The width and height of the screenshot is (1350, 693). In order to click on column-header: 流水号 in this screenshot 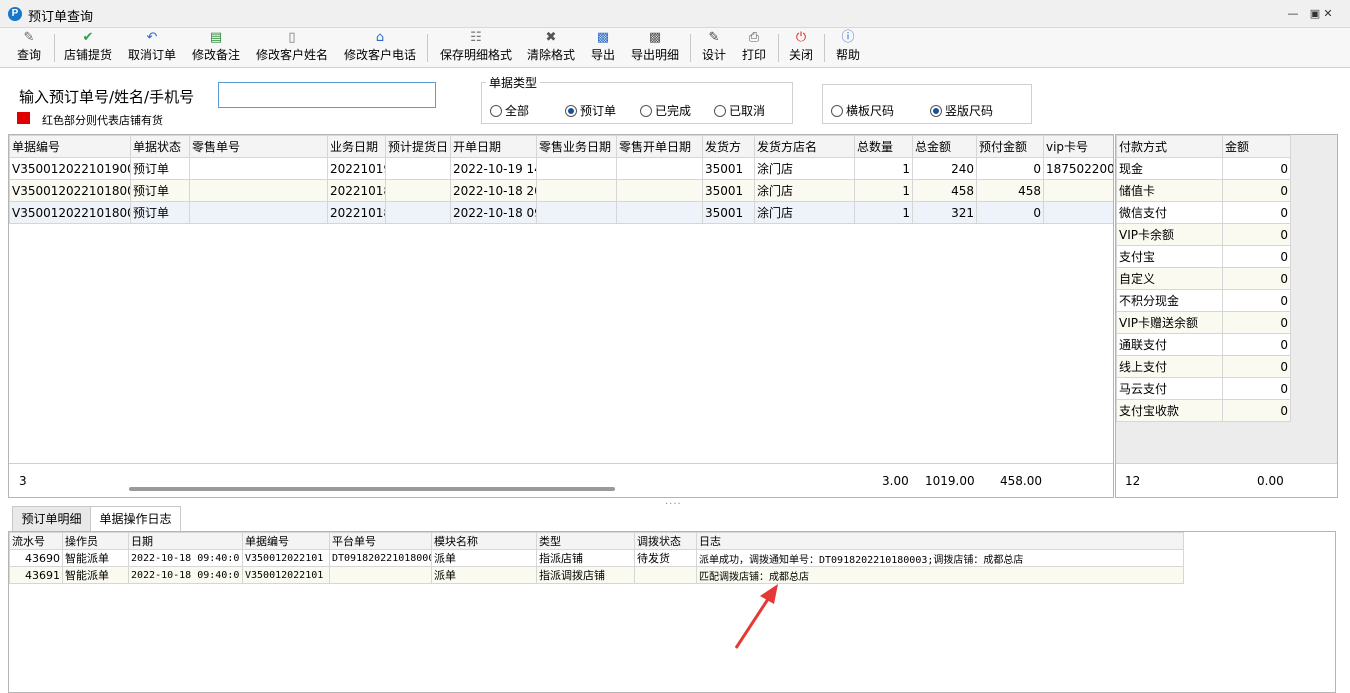, I will do `click(36, 541)`.